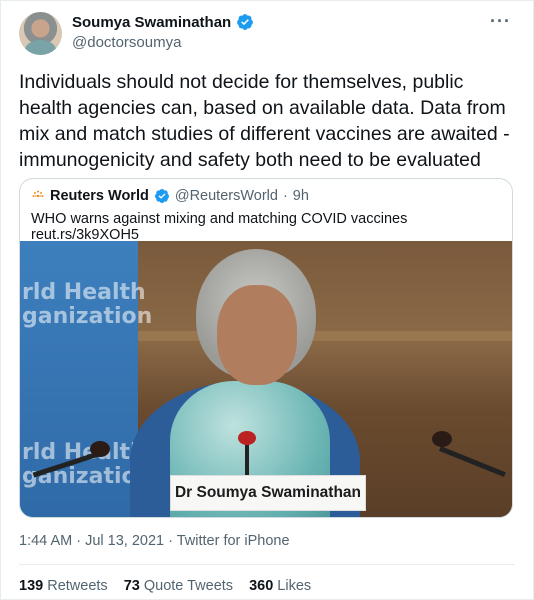  I want to click on quote-tweets-label: Quote Tweets, so click(188, 586).